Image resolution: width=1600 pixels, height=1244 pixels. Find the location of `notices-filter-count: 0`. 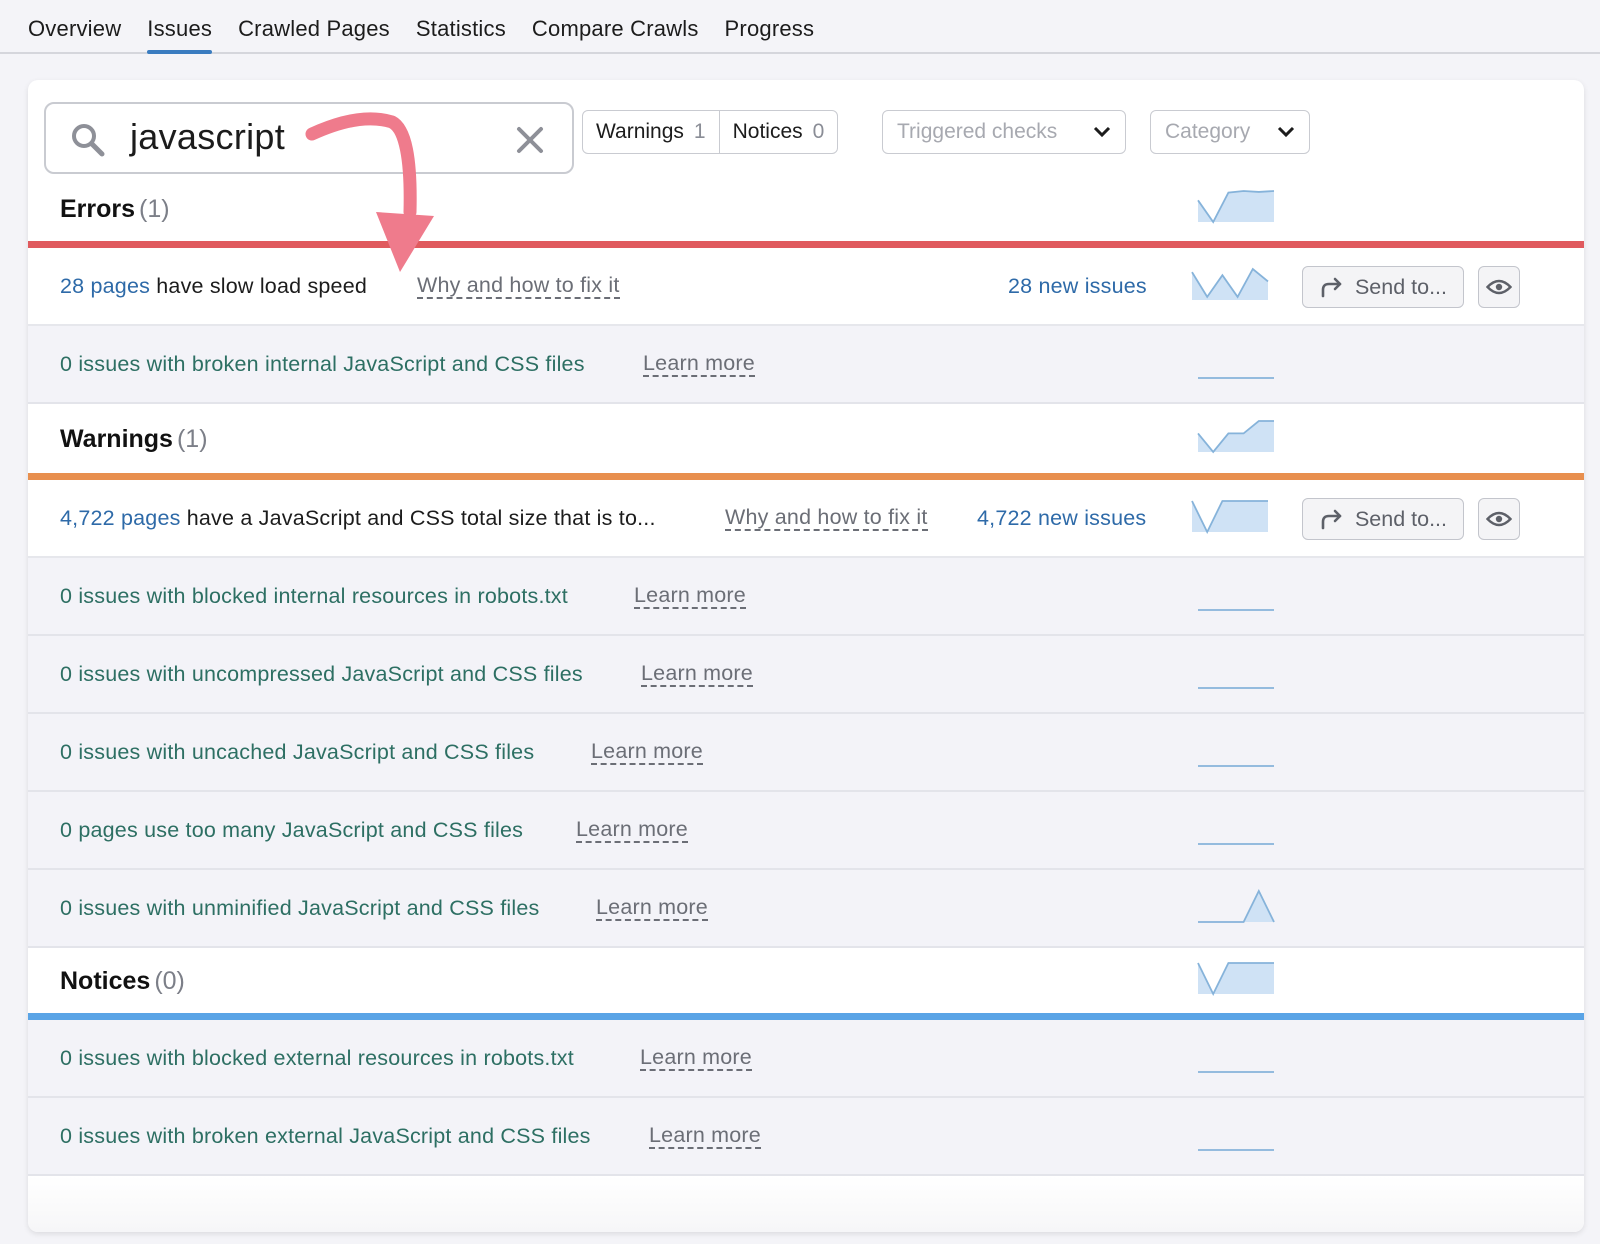

notices-filter-count: 0 is located at coordinates (818, 131).